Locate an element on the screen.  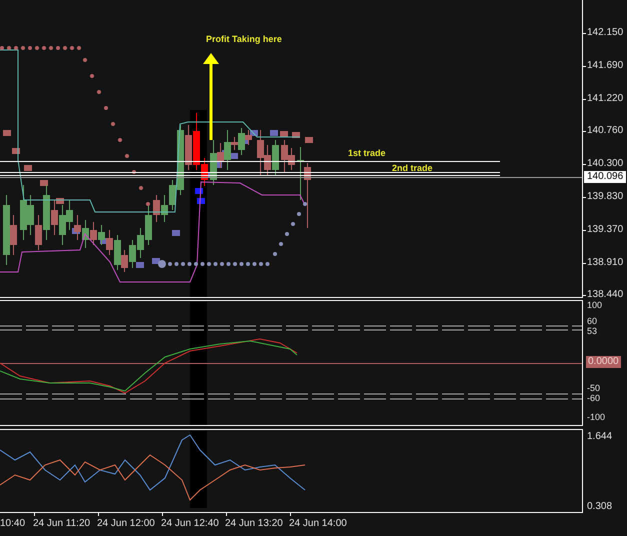
time-label: 24 Jun 12:00 is located at coordinates (126, 524).